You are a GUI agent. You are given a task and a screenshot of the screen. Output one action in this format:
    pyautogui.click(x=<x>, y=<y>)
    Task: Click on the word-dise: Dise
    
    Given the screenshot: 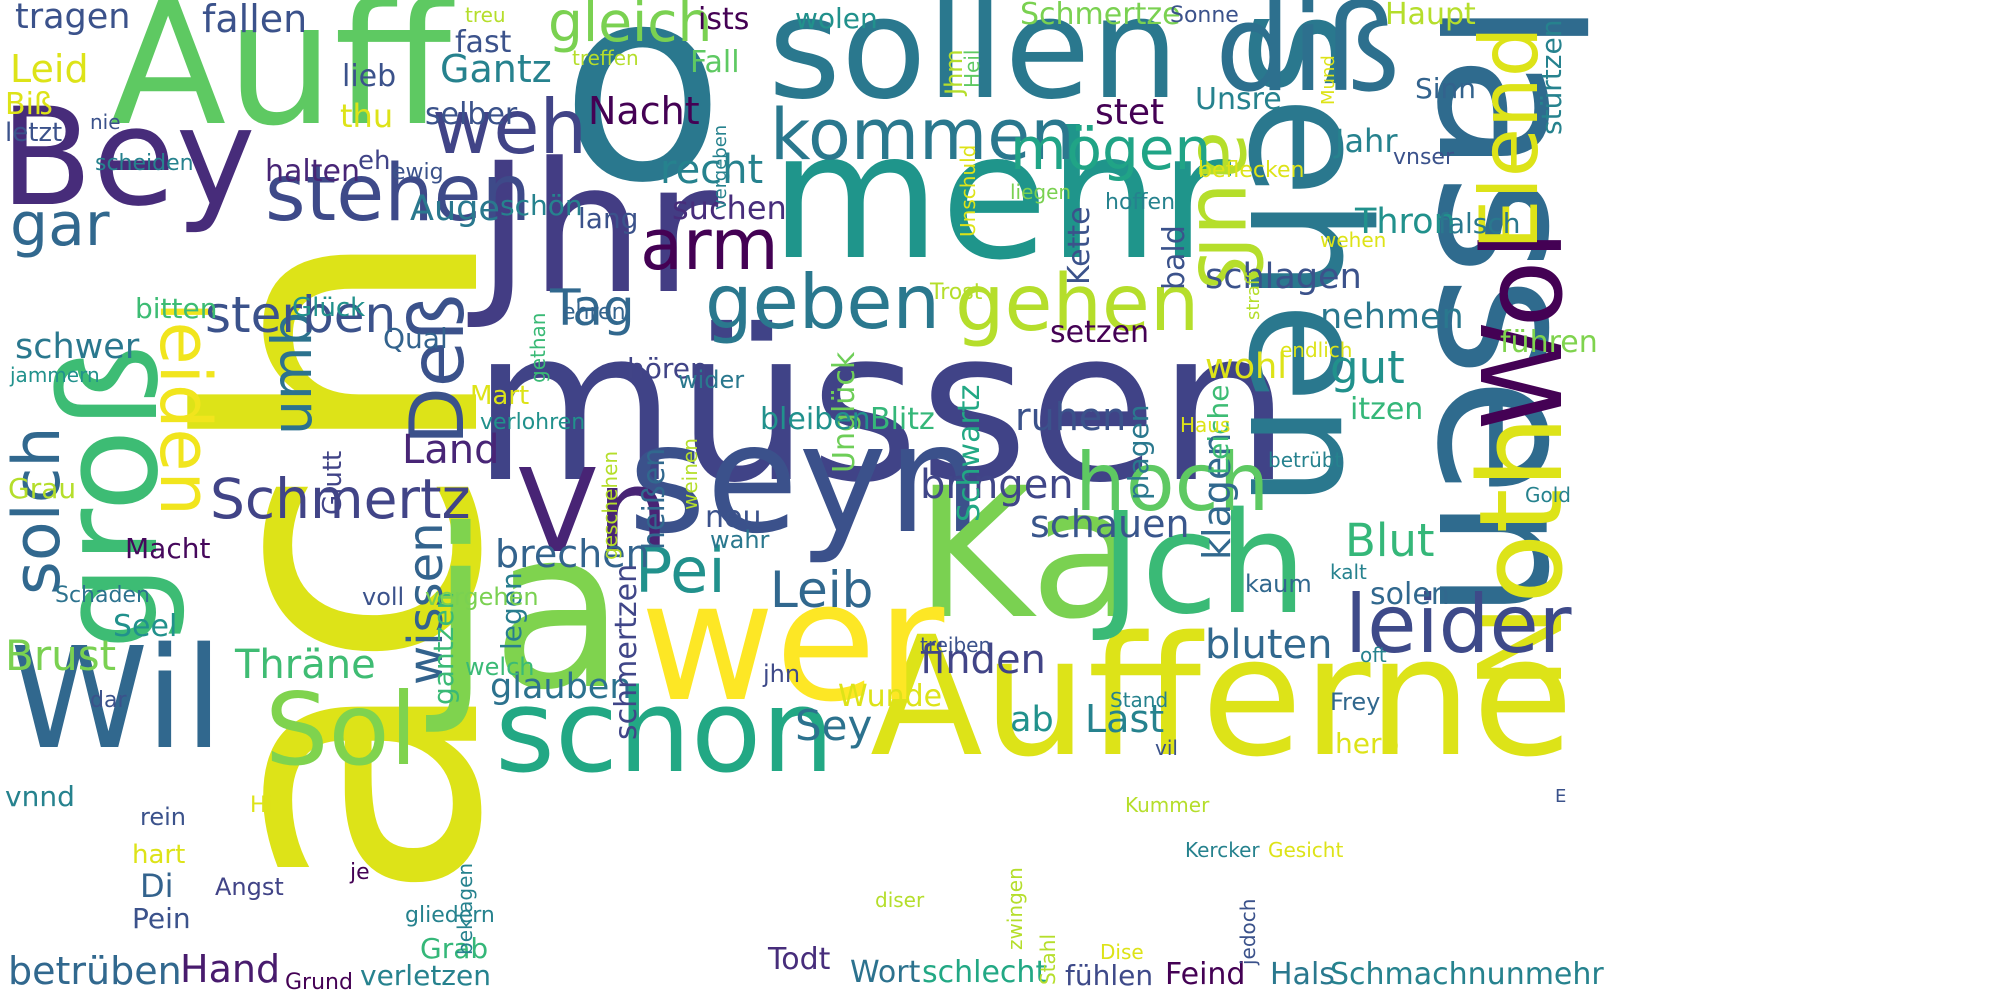 What is the action you would take?
    pyautogui.click(x=1122, y=952)
    